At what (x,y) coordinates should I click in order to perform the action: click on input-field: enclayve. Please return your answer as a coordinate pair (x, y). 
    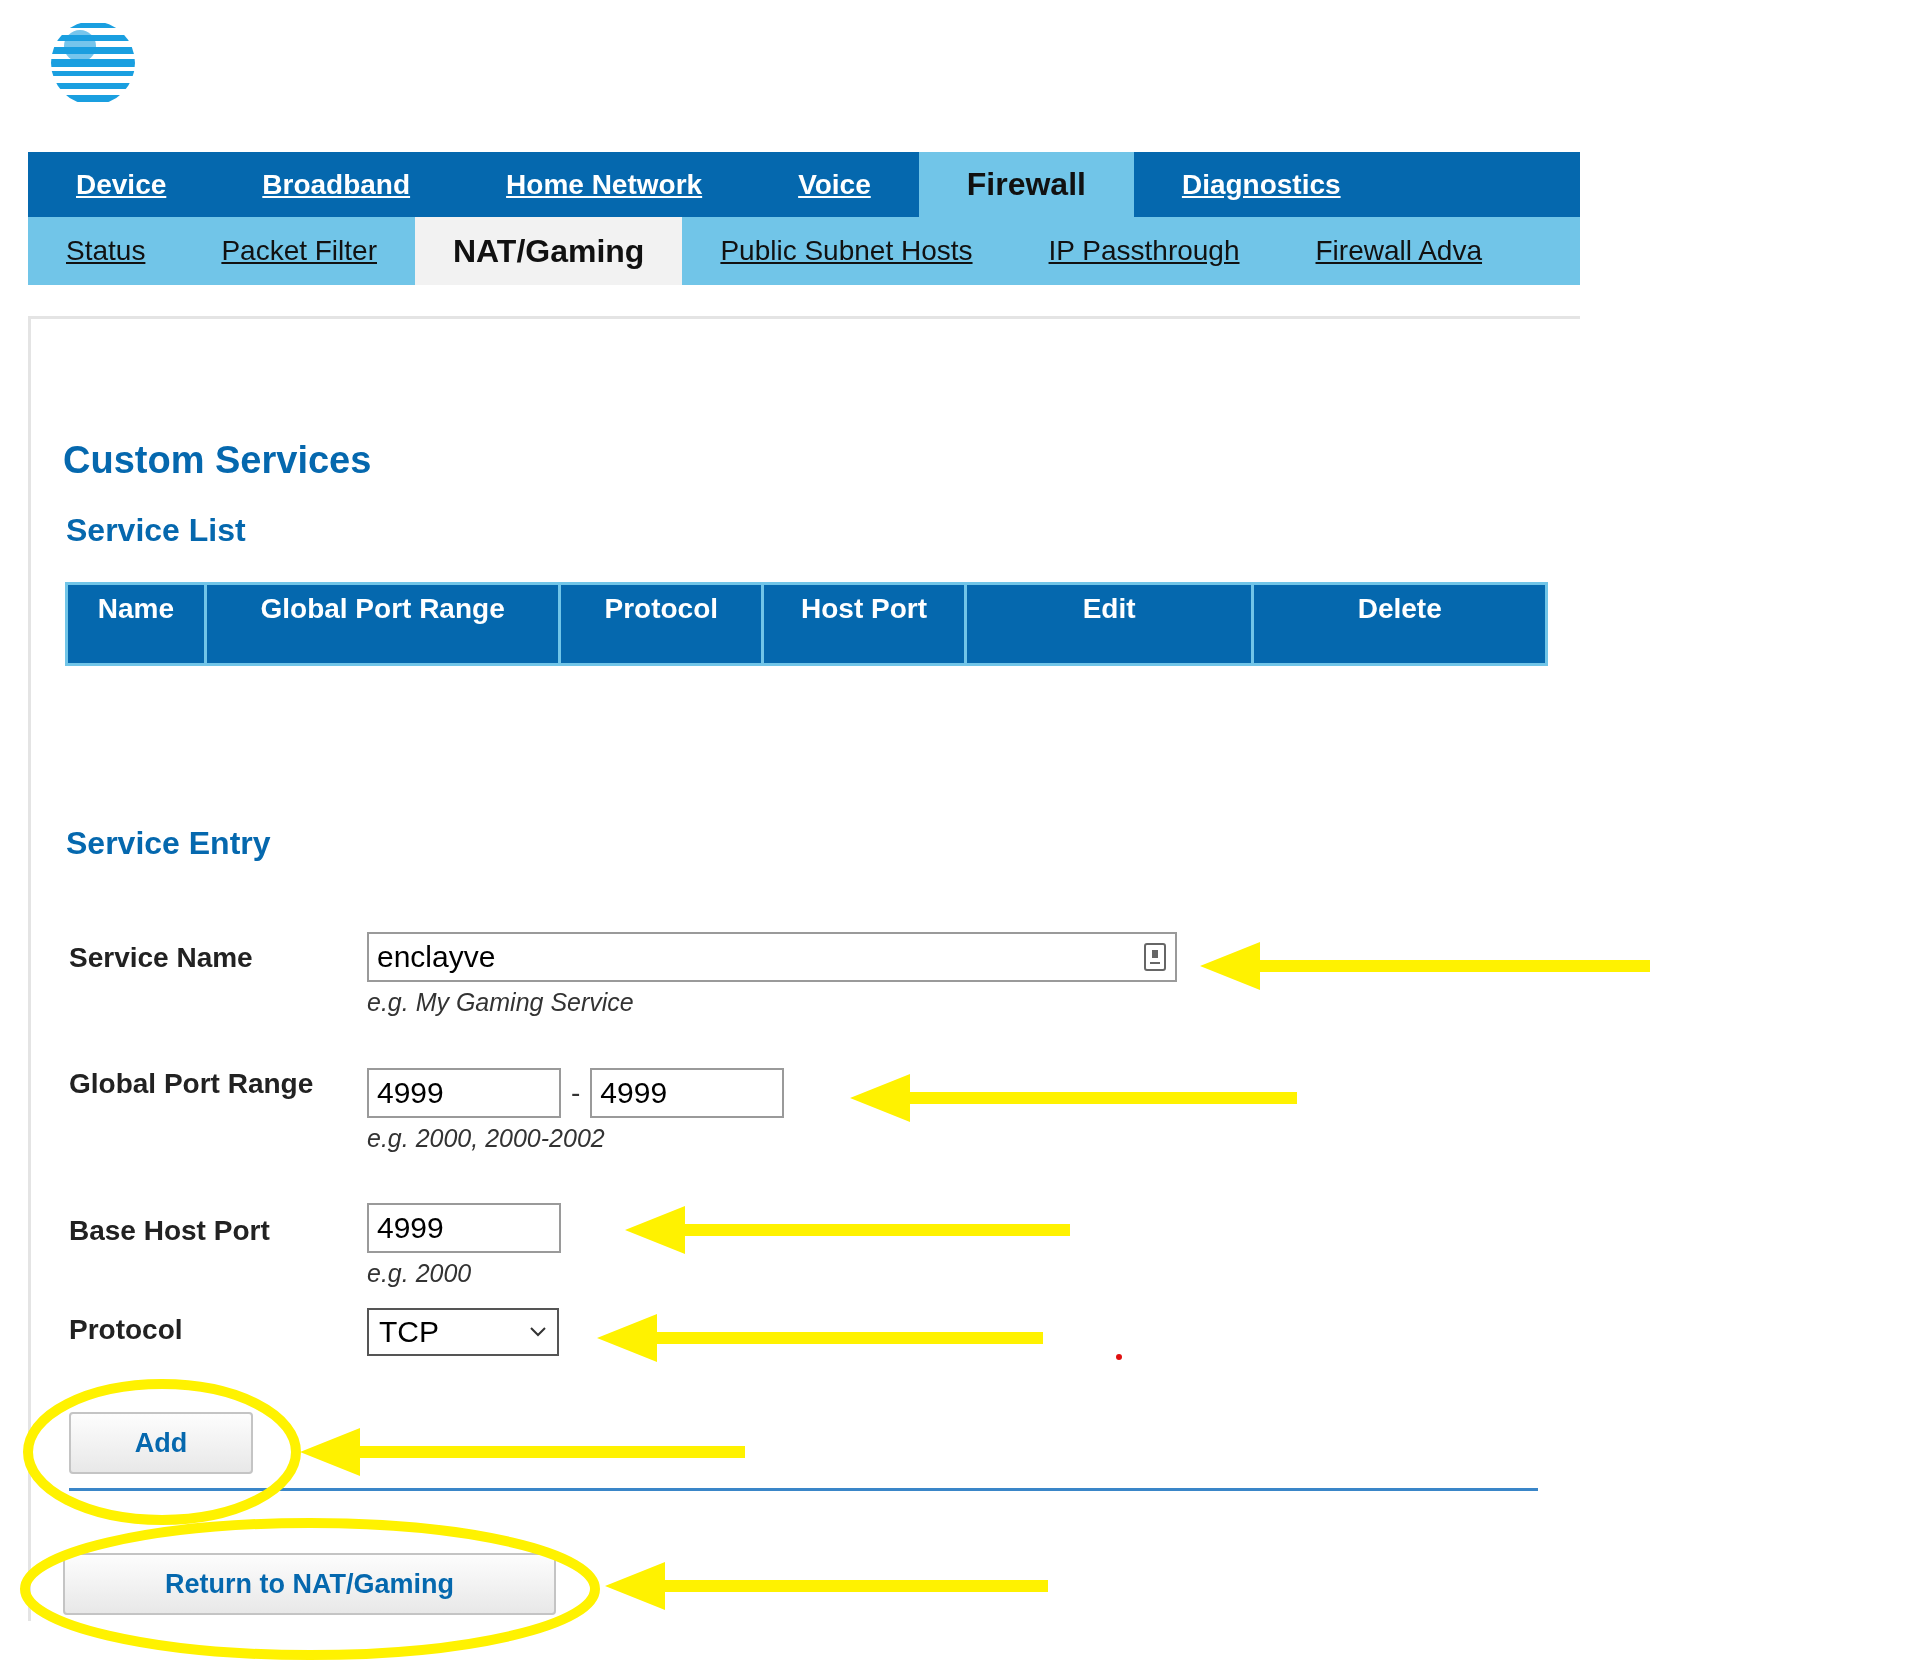
    Looking at the image, I should click on (772, 957).